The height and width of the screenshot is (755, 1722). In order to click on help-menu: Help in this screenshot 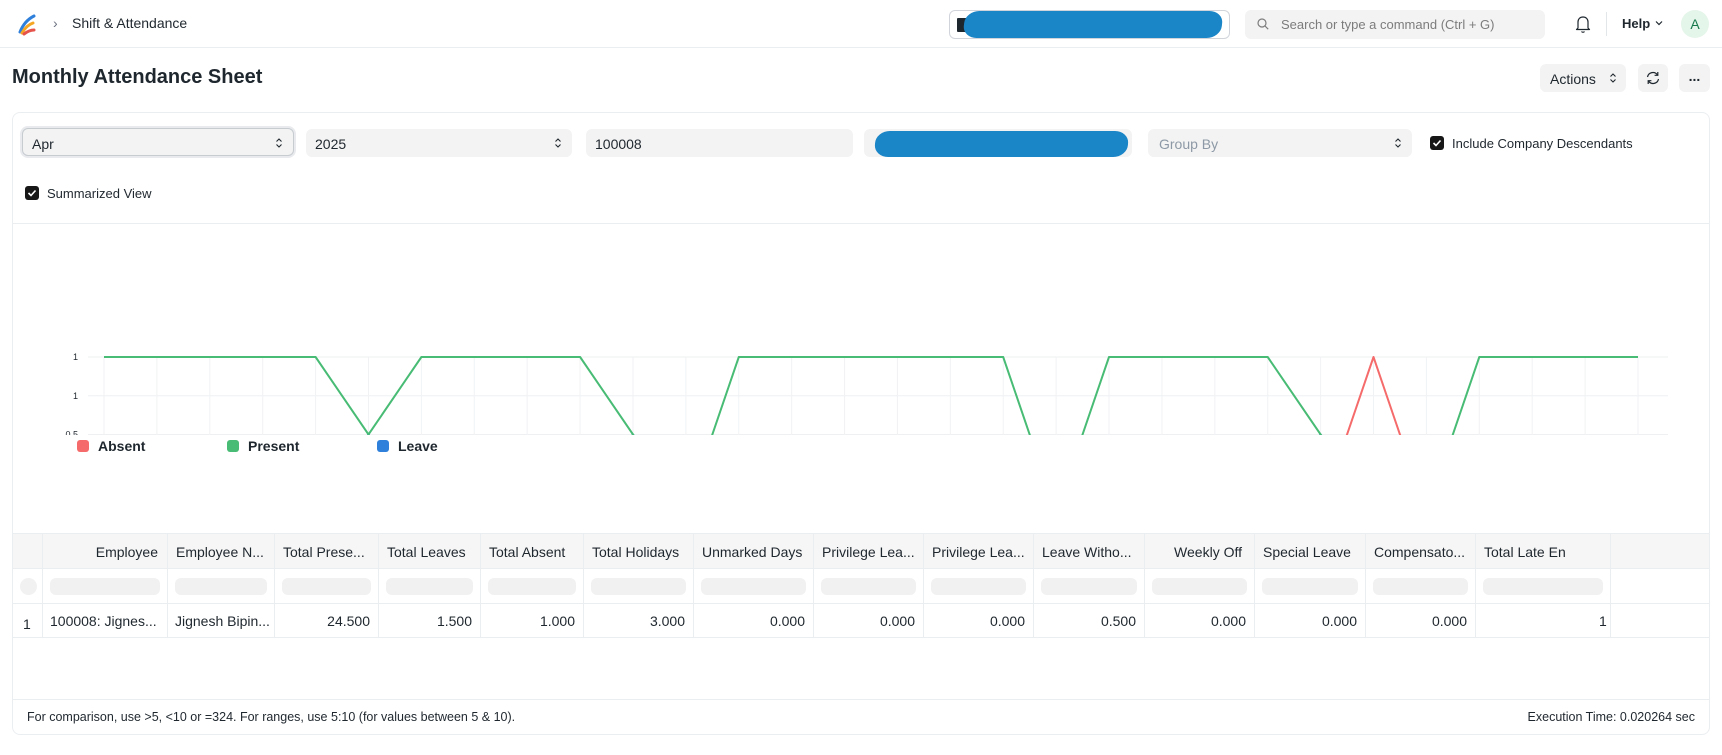, I will do `click(1636, 23)`.